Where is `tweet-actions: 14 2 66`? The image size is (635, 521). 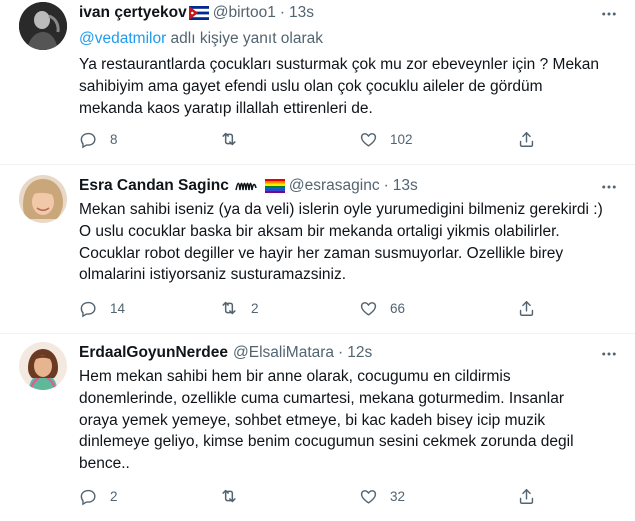 tweet-actions: 14 2 66 is located at coordinates (349, 308).